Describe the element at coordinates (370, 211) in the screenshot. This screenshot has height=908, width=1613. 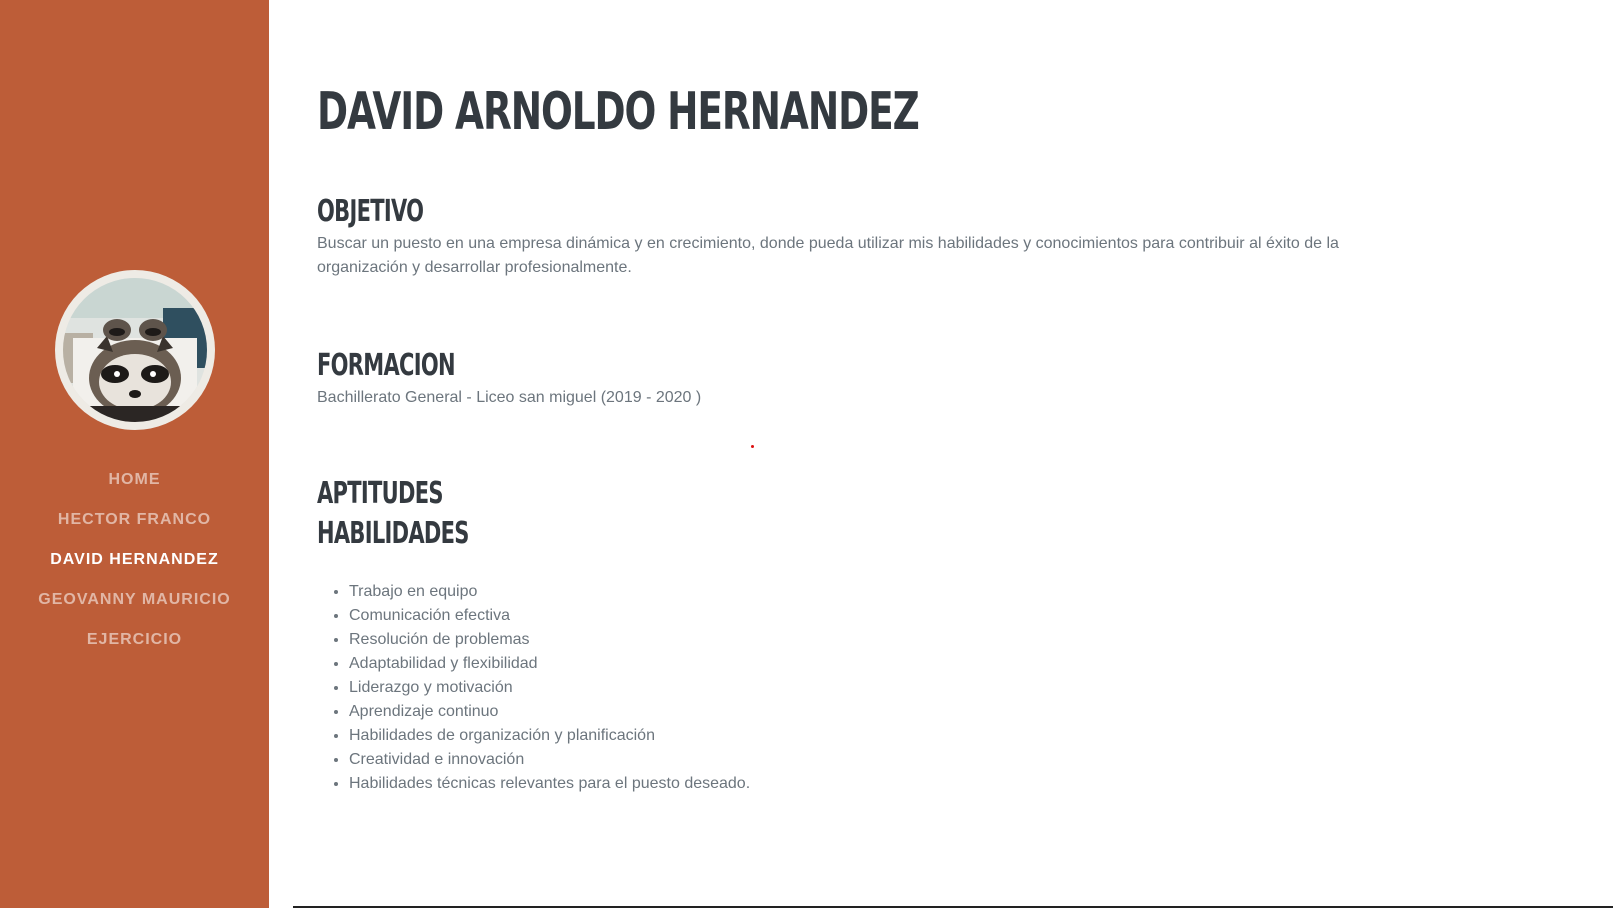
I see `objetivo-title: OBJETIVO` at that location.